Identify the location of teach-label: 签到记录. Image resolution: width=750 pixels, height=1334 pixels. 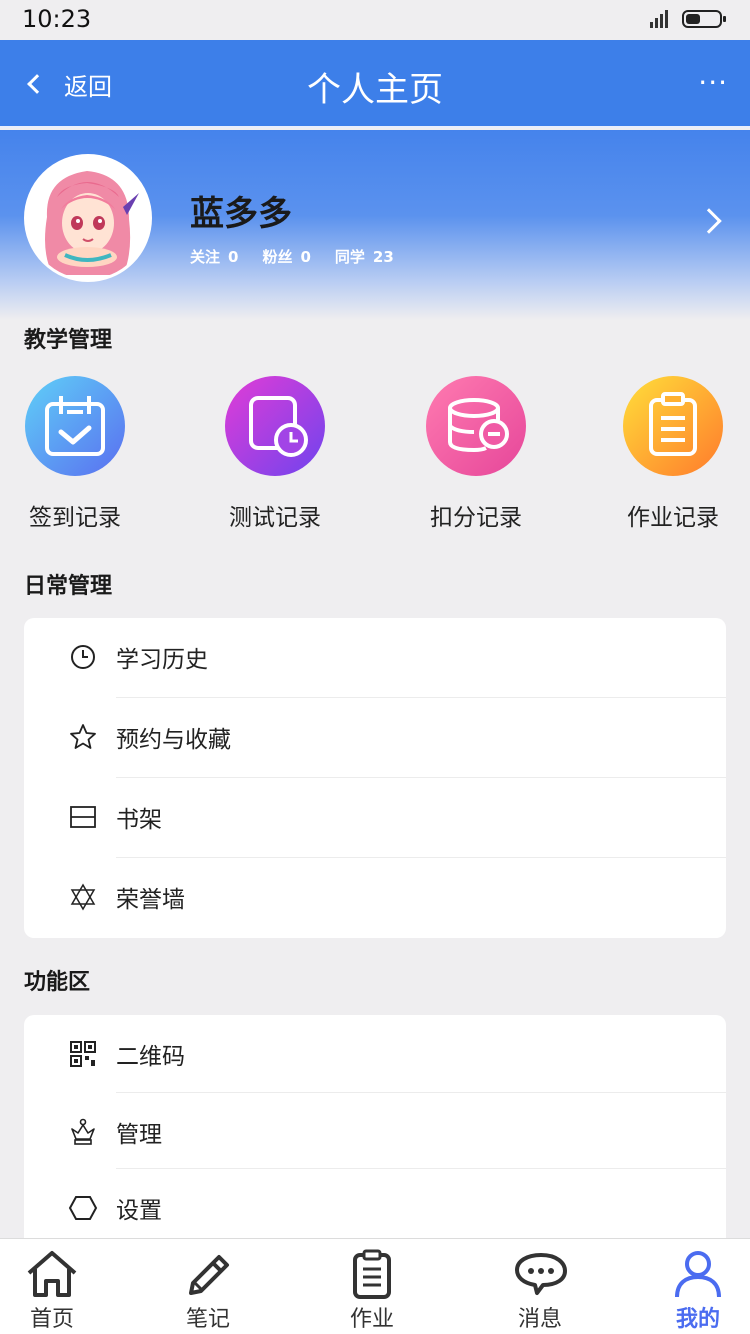
(75, 518).